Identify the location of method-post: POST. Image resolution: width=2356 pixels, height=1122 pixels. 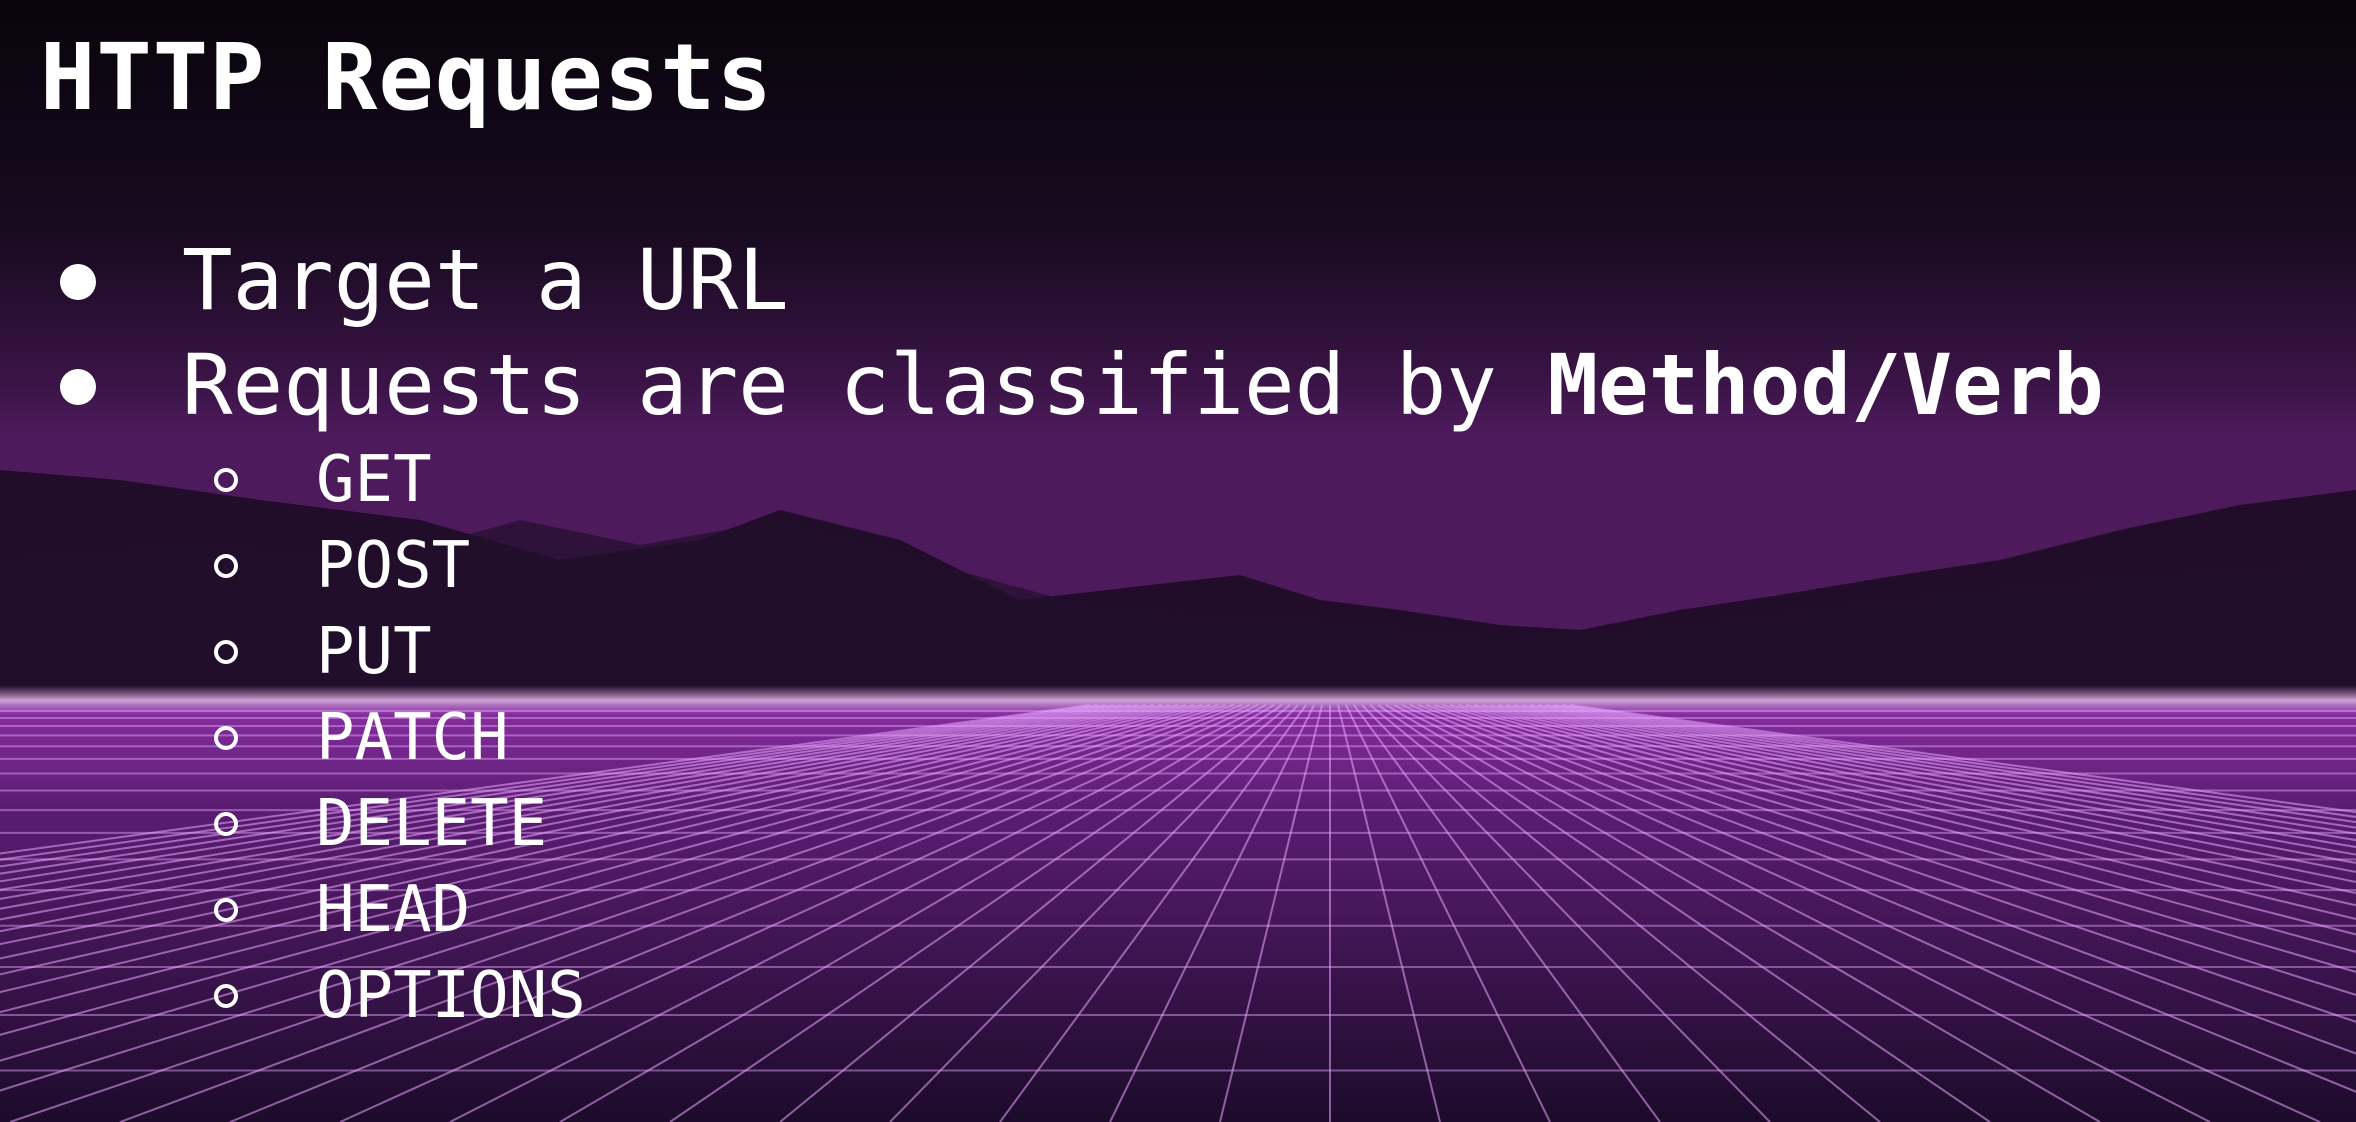
(342, 566).